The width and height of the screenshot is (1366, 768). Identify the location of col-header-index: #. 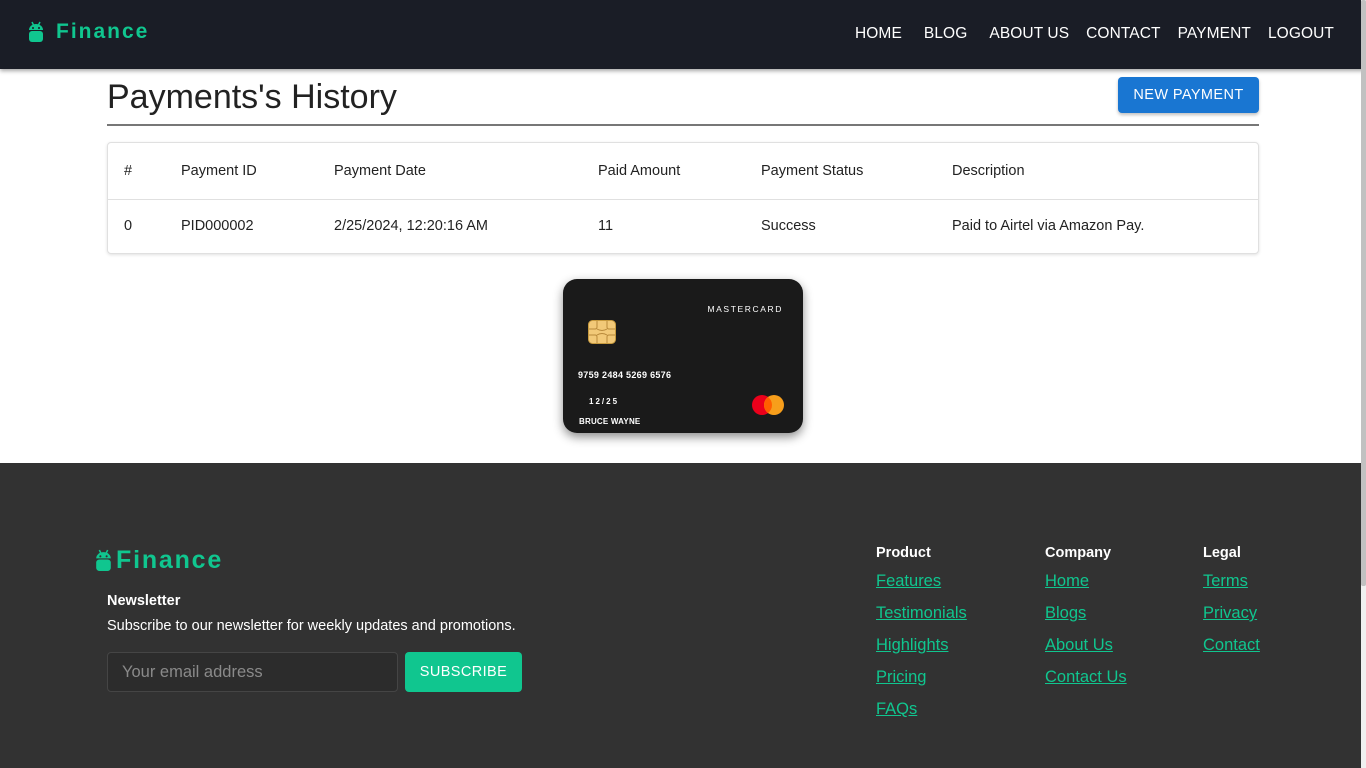
(144, 171).